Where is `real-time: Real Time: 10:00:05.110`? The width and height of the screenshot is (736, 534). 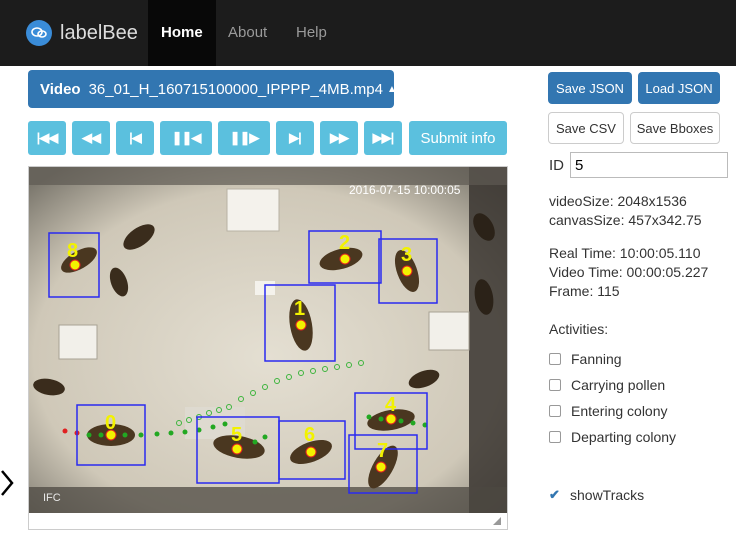 real-time: Real Time: 10:00:05.110 is located at coordinates (625, 253).